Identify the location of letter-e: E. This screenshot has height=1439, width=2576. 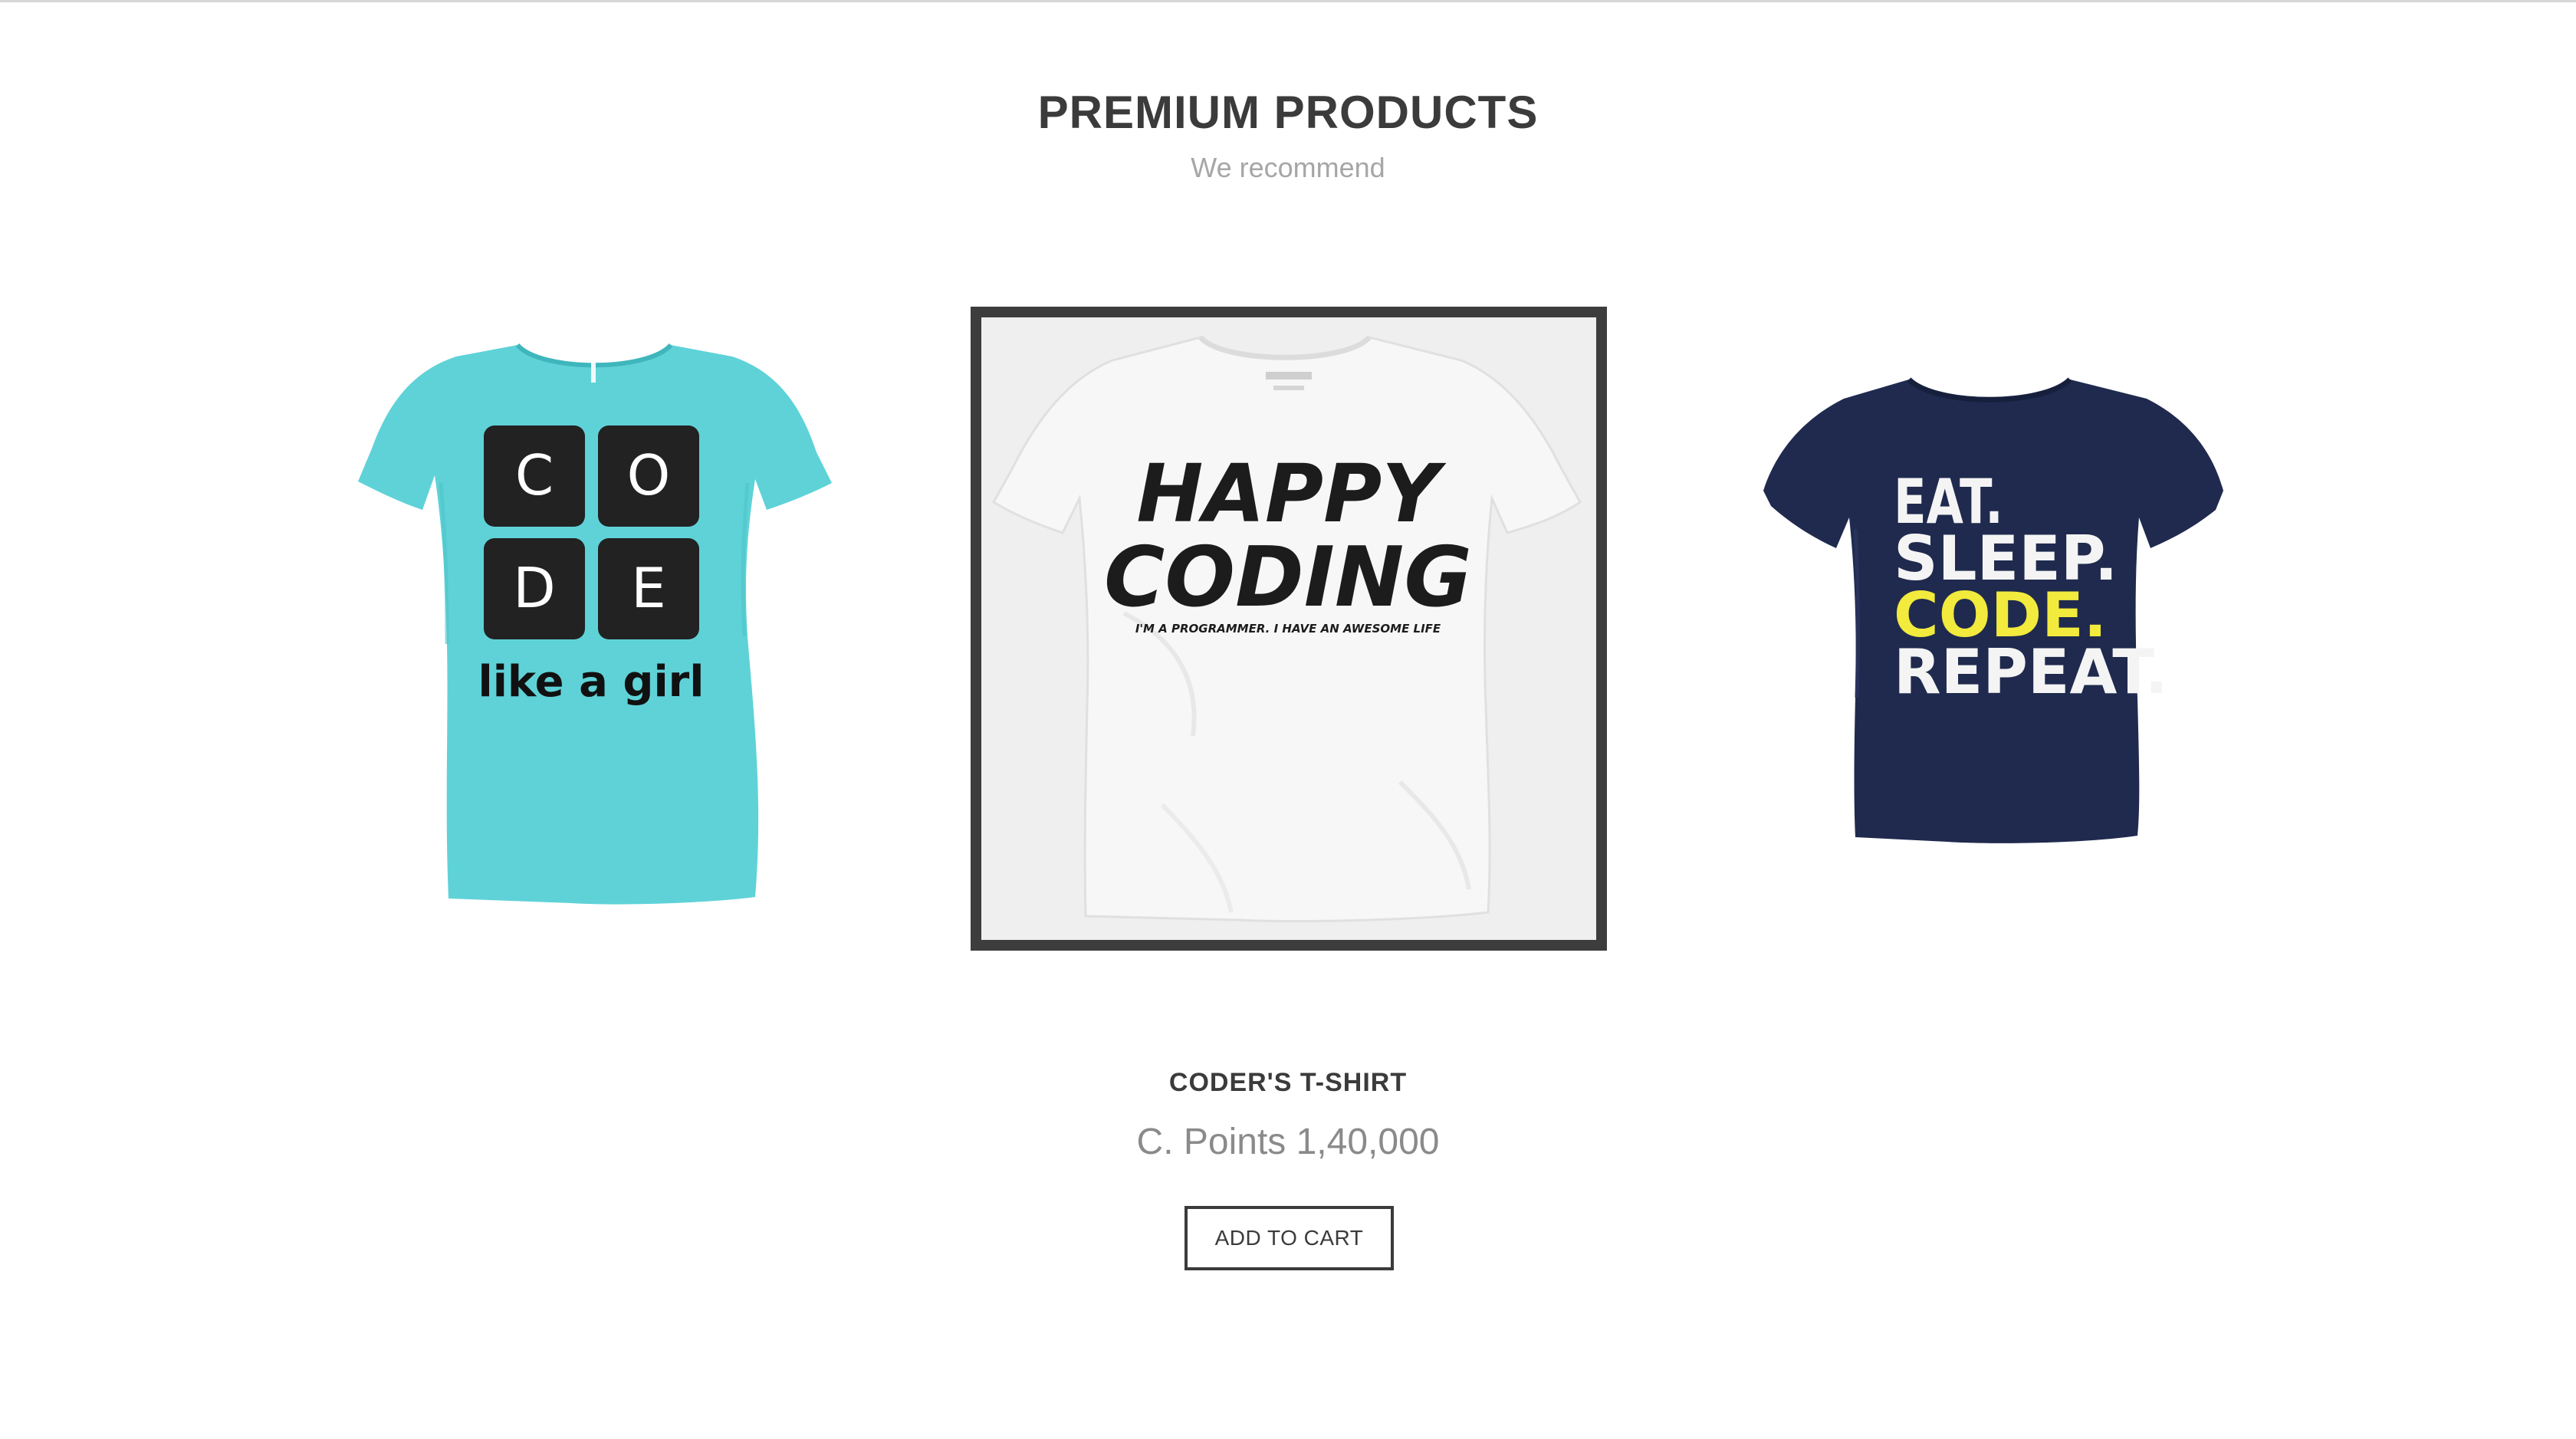
(649, 588).